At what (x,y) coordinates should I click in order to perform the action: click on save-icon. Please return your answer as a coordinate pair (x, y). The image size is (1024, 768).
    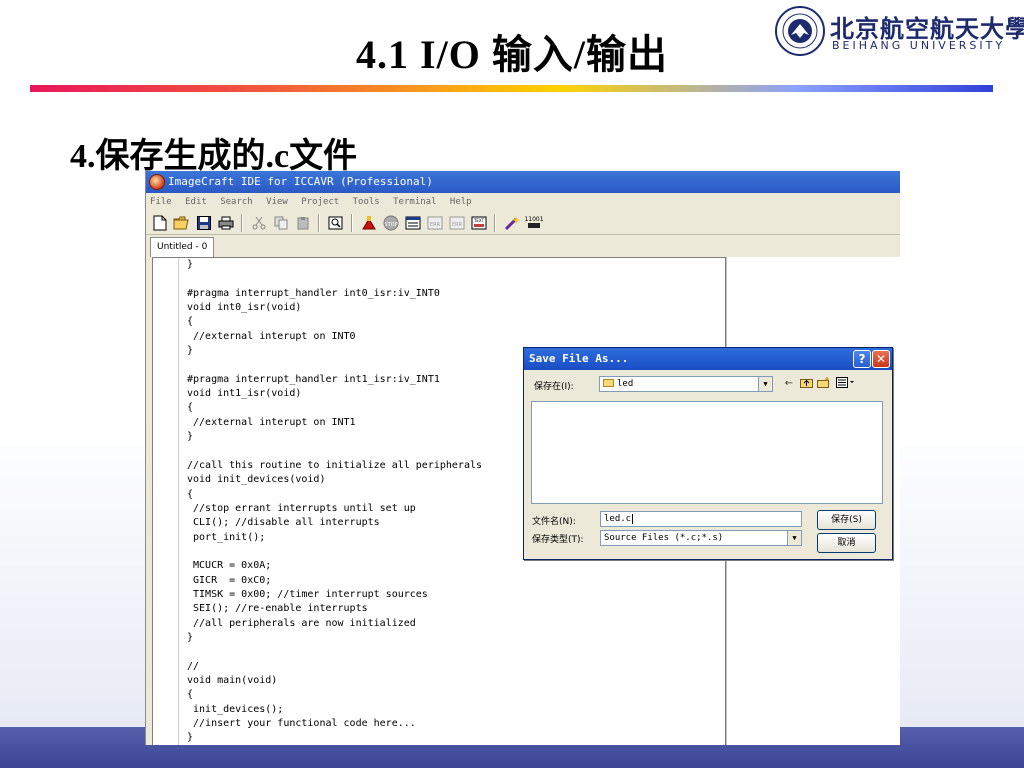
    Looking at the image, I should click on (203, 223).